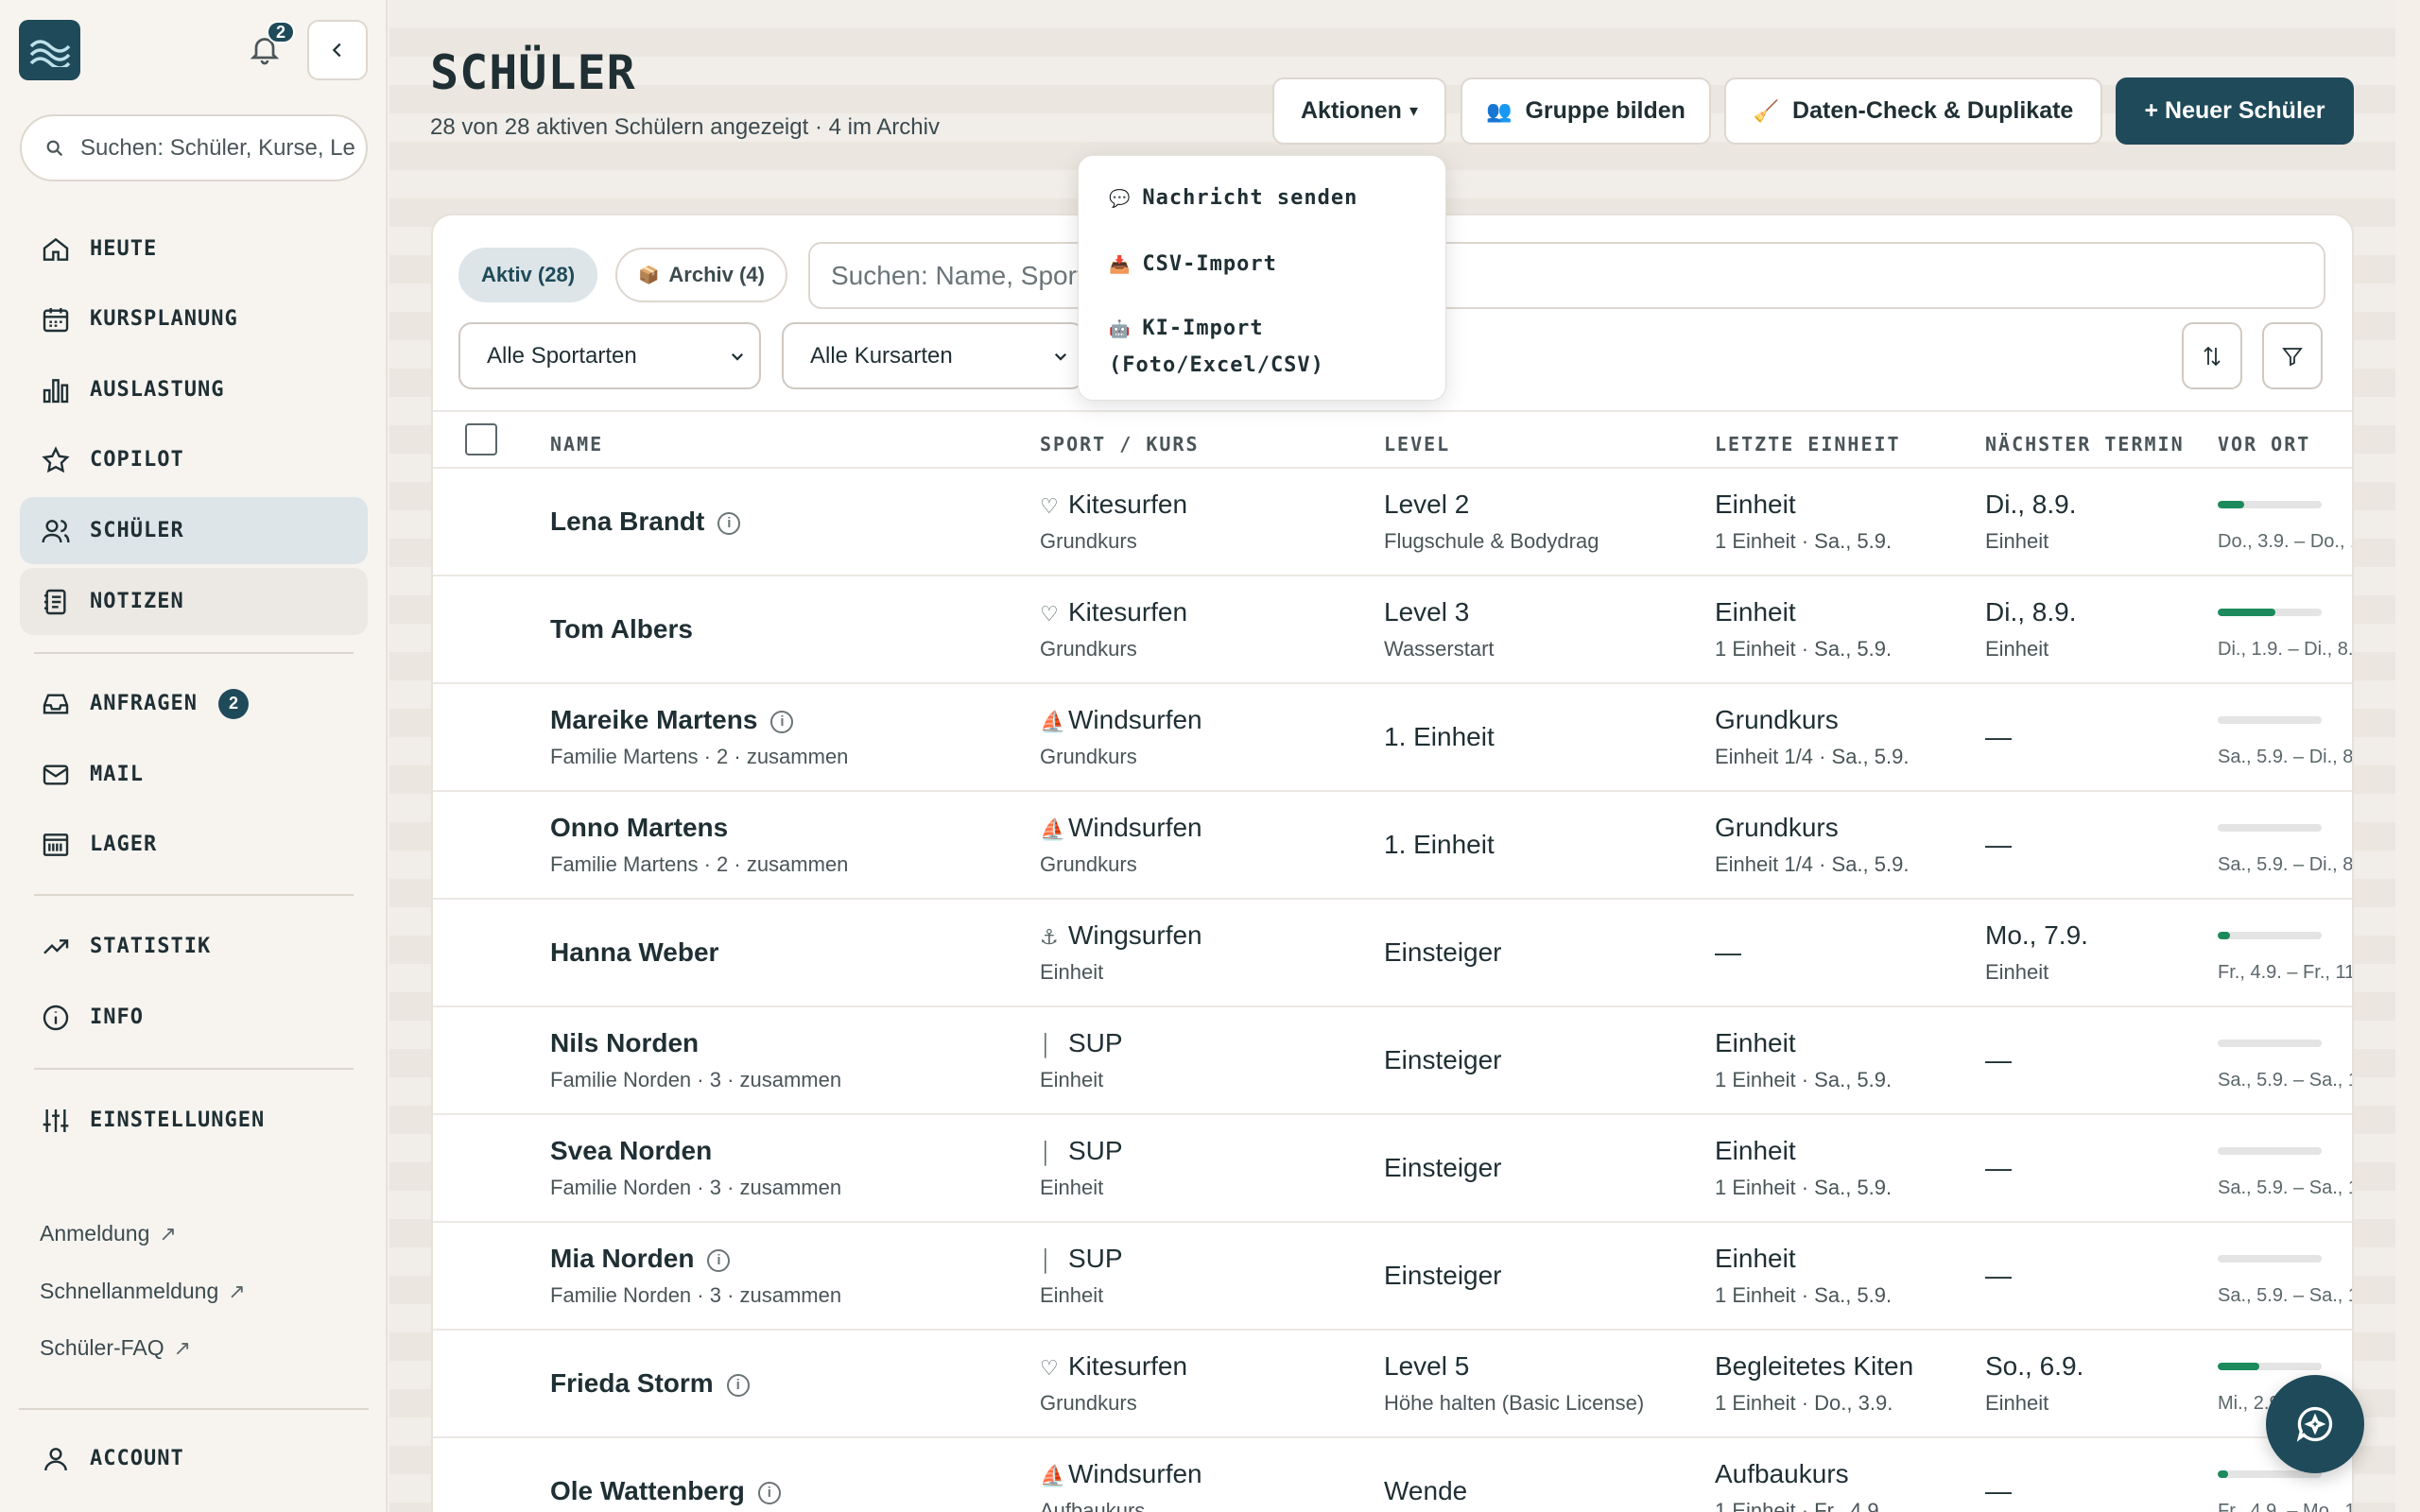  Describe the element at coordinates (1998, 844) in the screenshot. I see `next-appointment-label: —` at that location.